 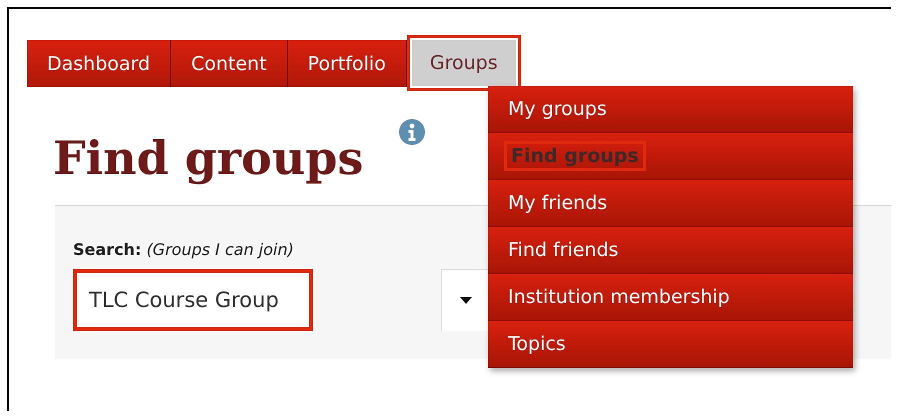 I want to click on search-label: Search: (Groups I can join), so click(x=183, y=249).